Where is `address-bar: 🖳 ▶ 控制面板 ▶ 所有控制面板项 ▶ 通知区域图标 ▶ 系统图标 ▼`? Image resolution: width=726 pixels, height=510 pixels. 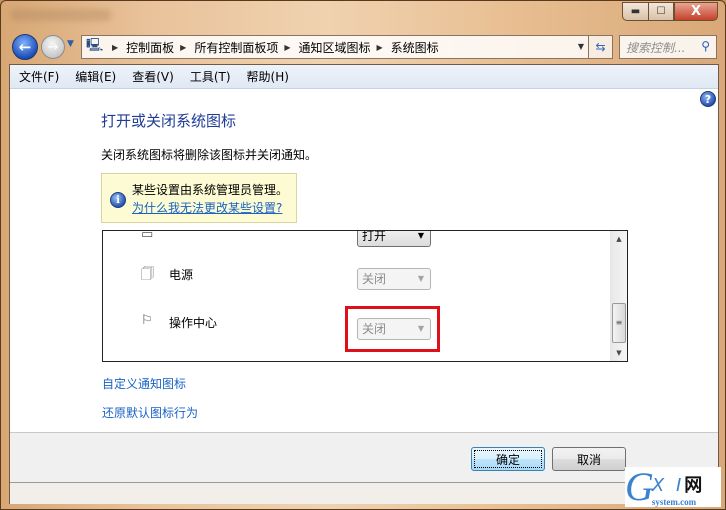 address-bar: 🖳 ▶ 控制面板 ▶ 所有控制面板项 ▶ 通知区域图标 ▶ 系统图标 ▼ is located at coordinates (335, 47).